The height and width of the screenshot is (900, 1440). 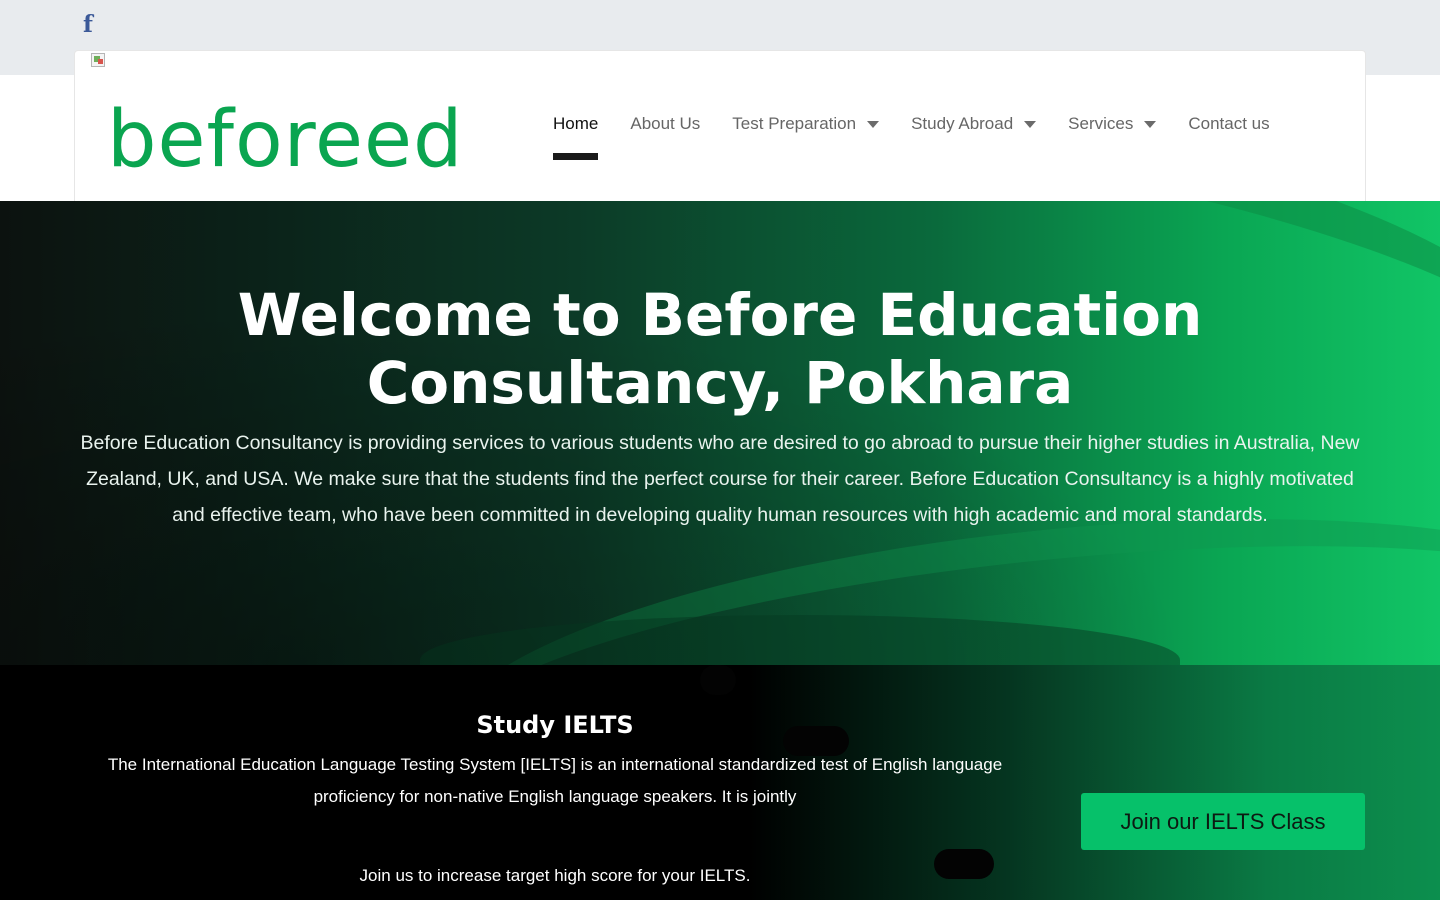 What do you see at coordinates (88, 25) in the screenshot?
I see `facebook-icon: f` at bounding box center [88, 25].